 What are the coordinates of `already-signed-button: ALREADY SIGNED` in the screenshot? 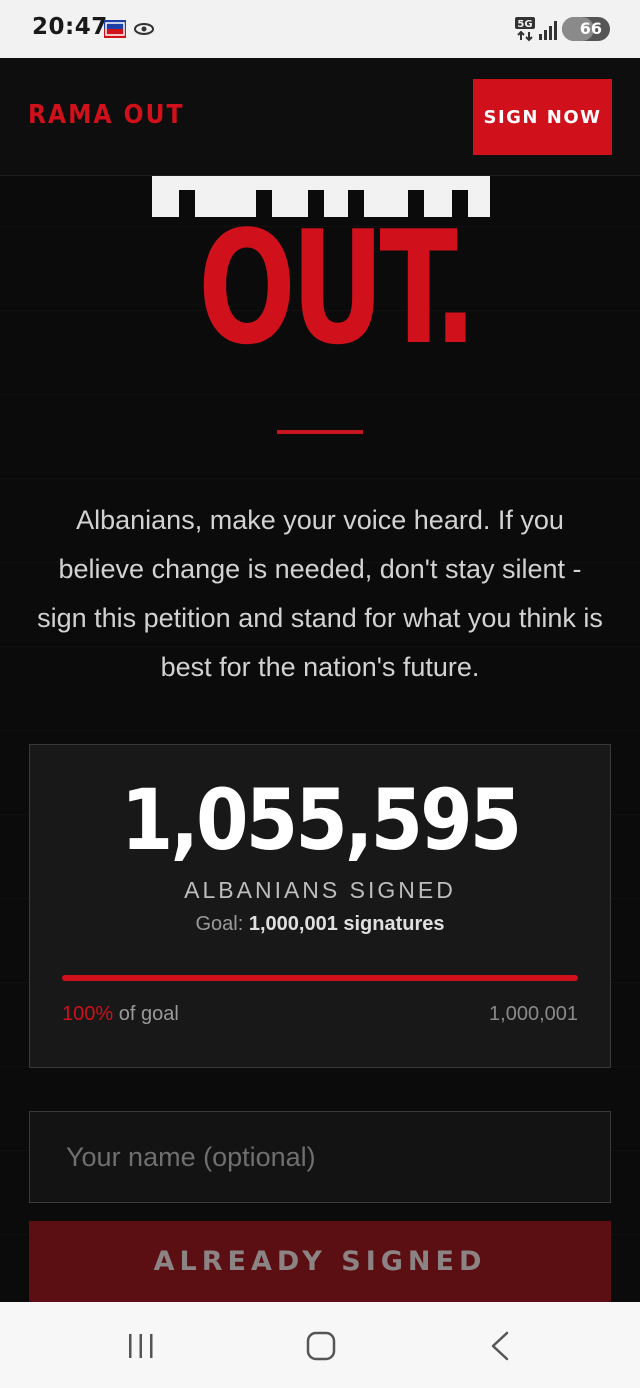 It's located at (320, 1261).